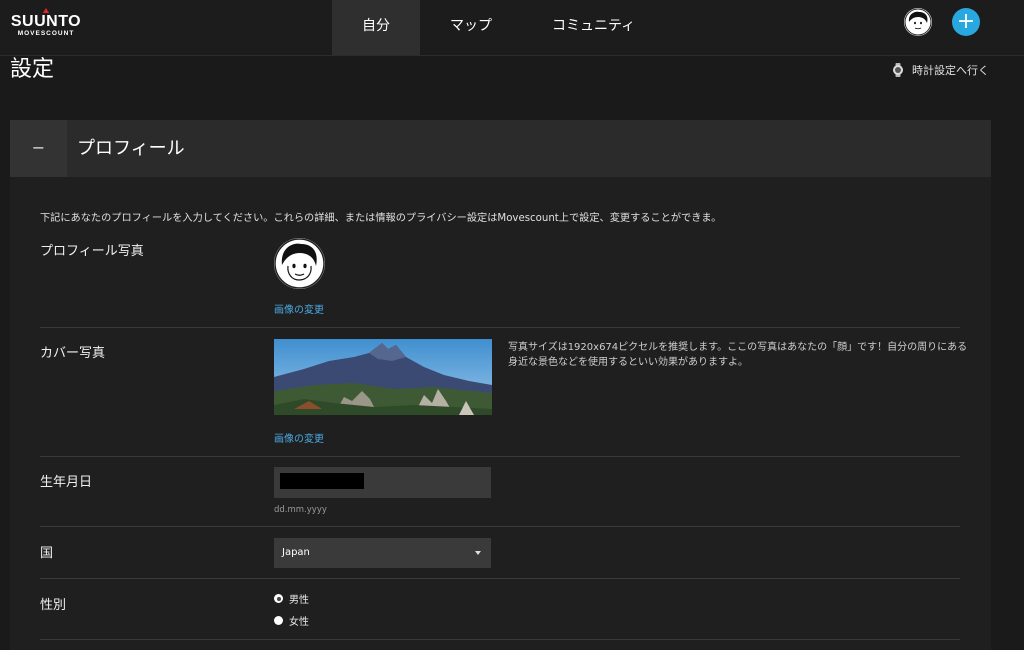 The image size is (1024, 650). What do you see at coordinates (382, 482) in the screenshot?
I see `birthday-input` at bounding box center [382, 482].